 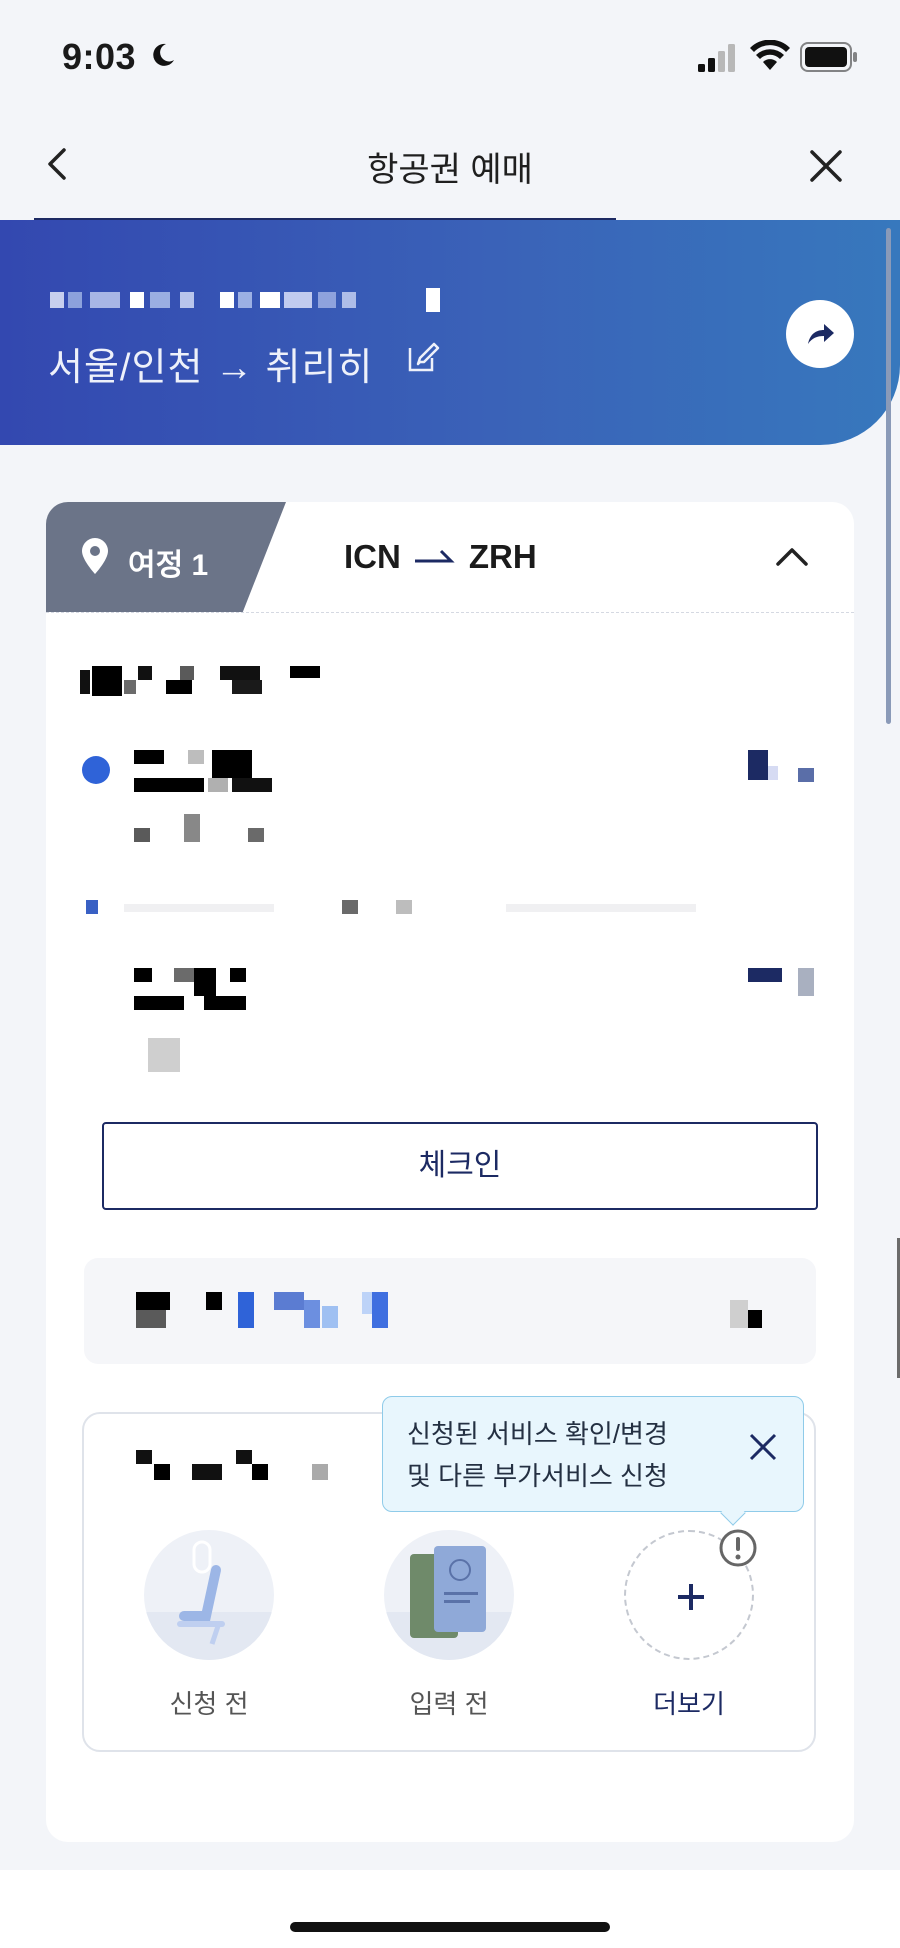 I want to click on trip-label: 여정 1, so click(x=168, y=565).